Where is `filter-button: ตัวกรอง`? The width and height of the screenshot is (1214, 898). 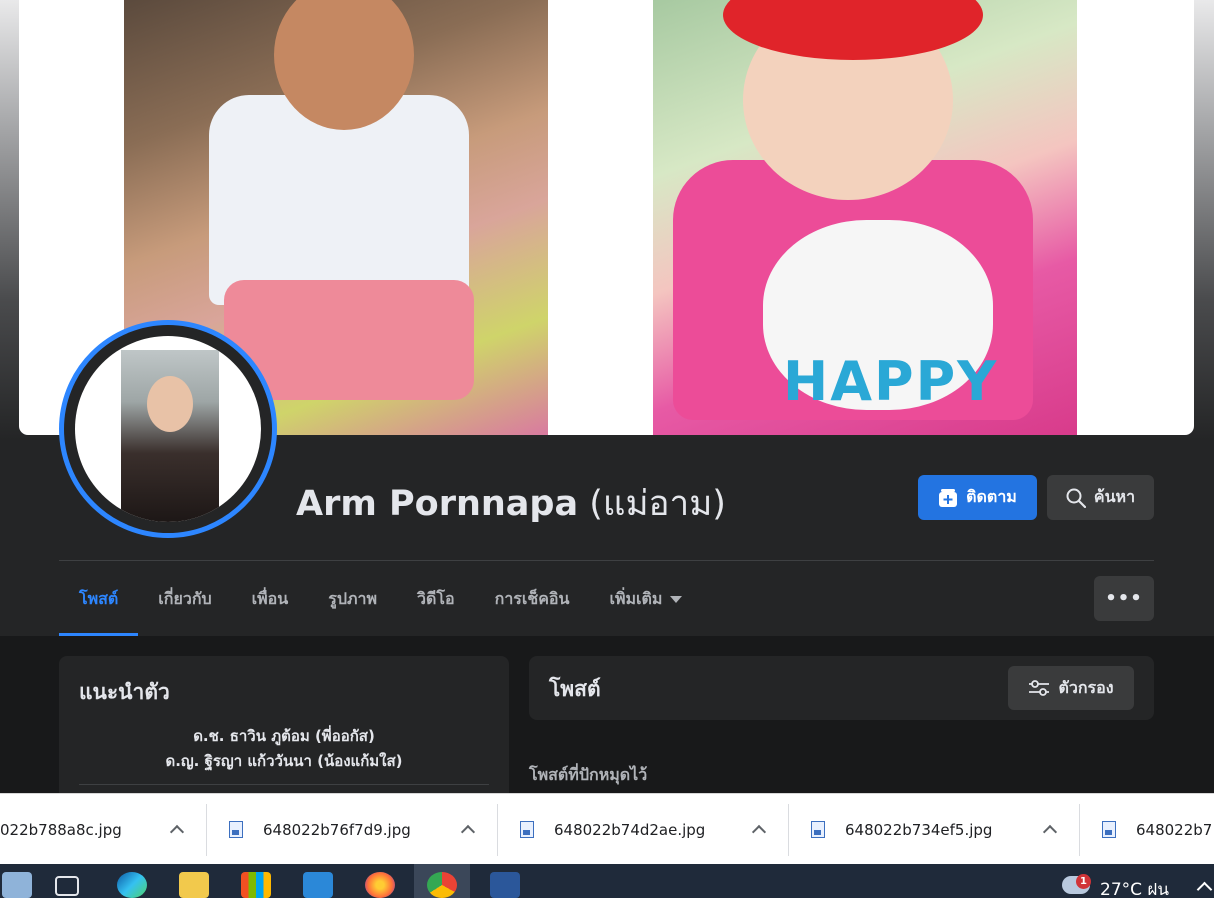 filter-button: ตัวกรอง is located at coordinates (1071, 688).